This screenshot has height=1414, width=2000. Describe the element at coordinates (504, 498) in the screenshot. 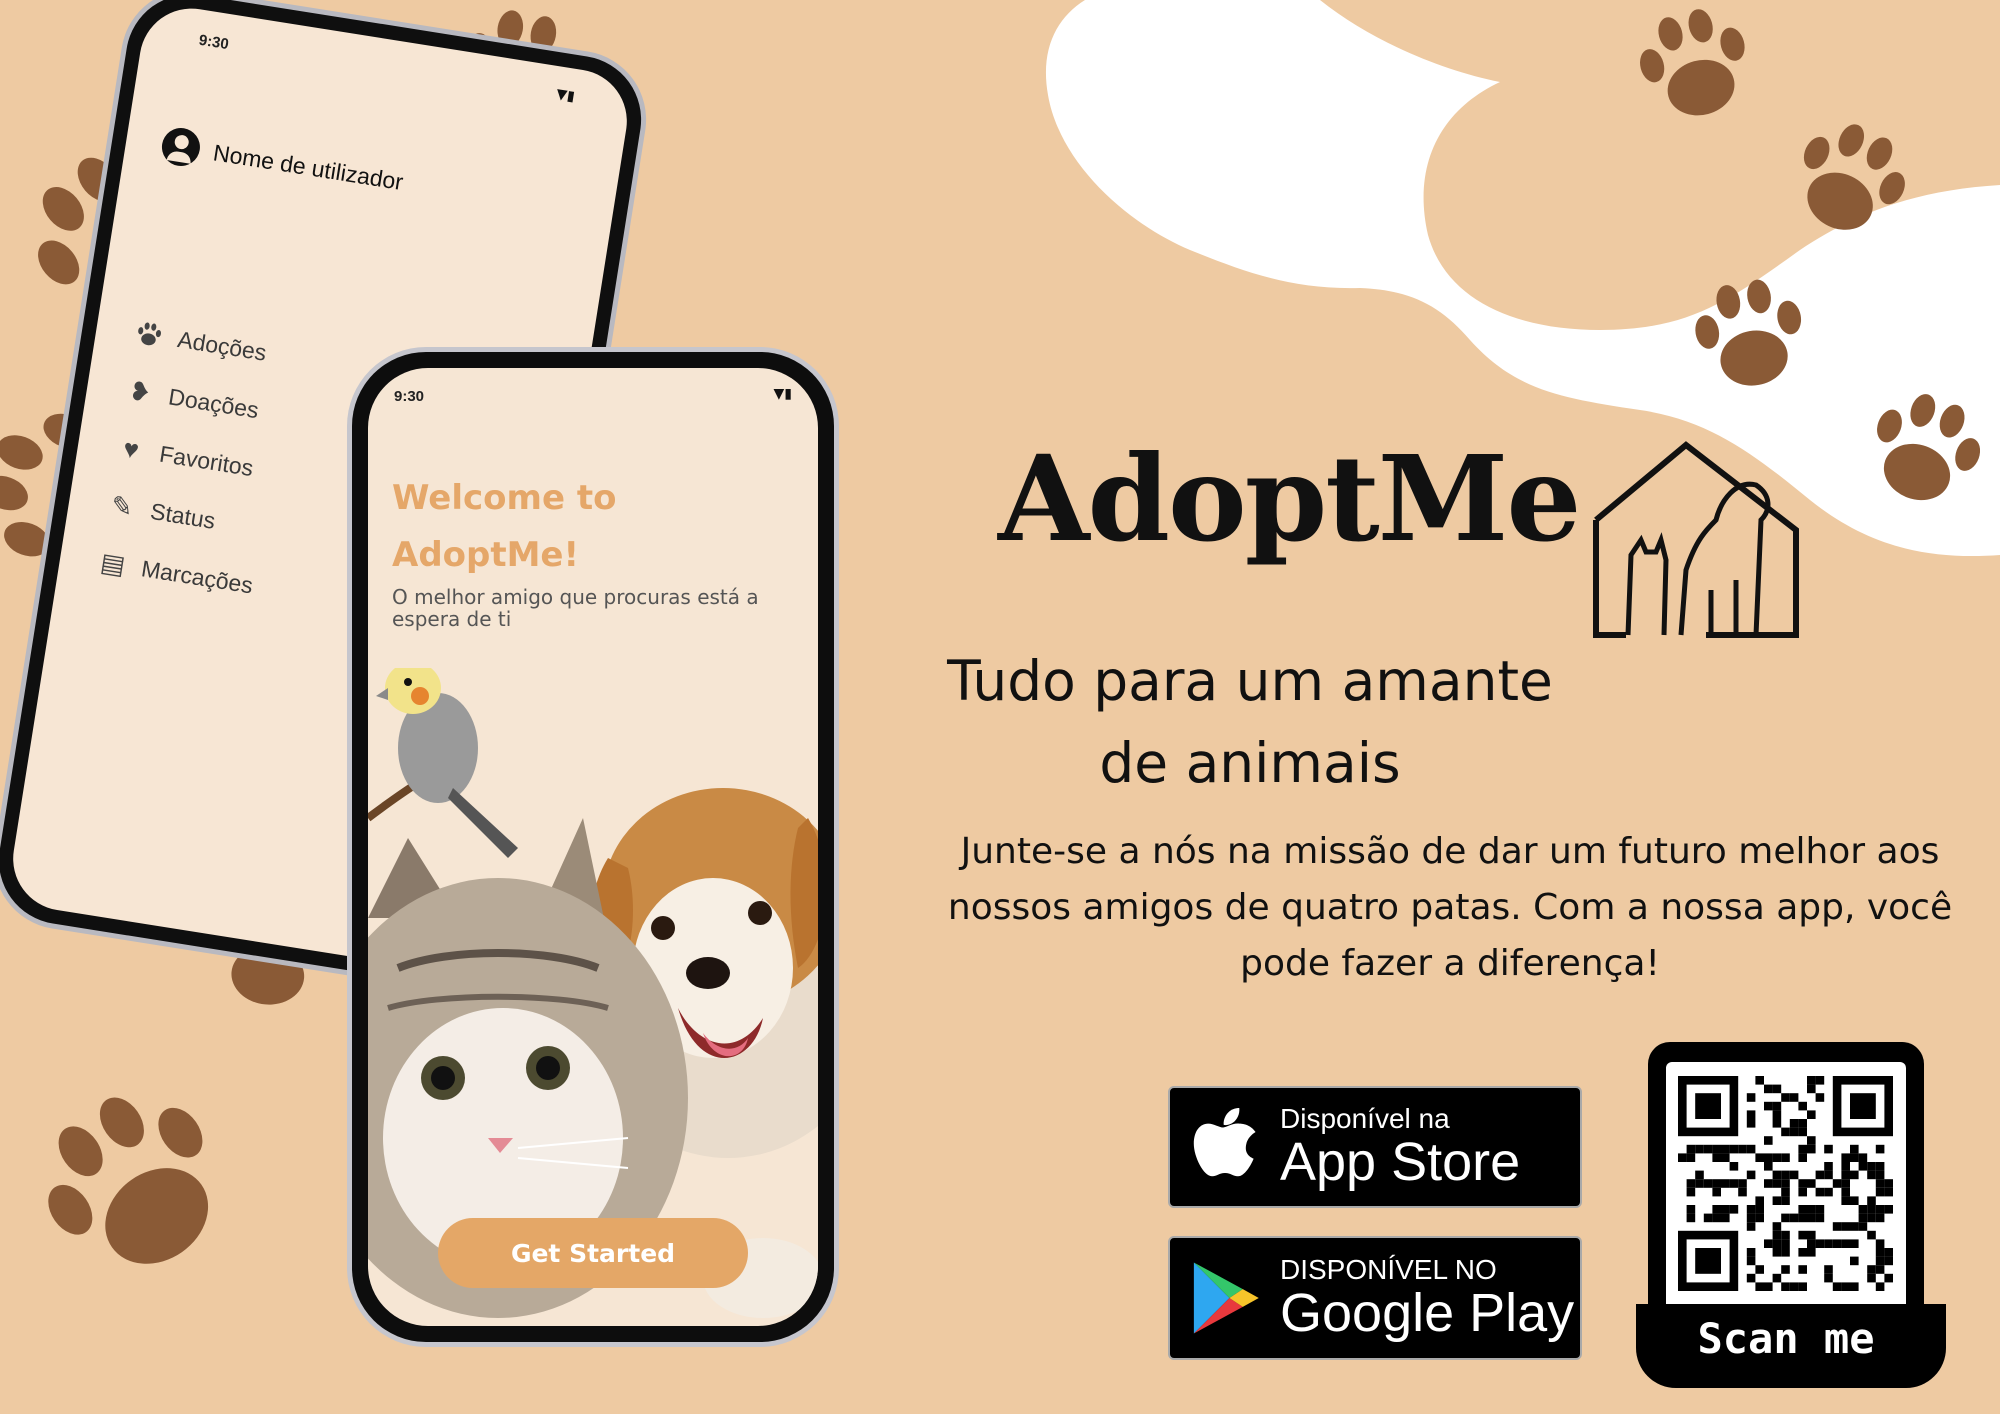

I see `welcome-line-1: Welcome to` at that location.